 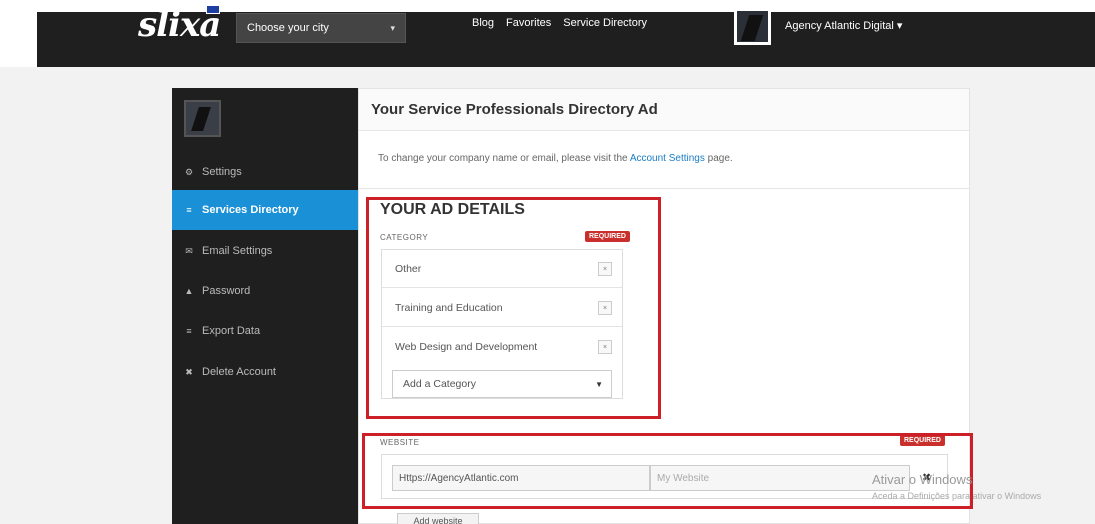 What do you see at coordinates (392, 27) in the screenshot?
I see `chevron-down-icon: ▾` at bounding box center [392, 27].